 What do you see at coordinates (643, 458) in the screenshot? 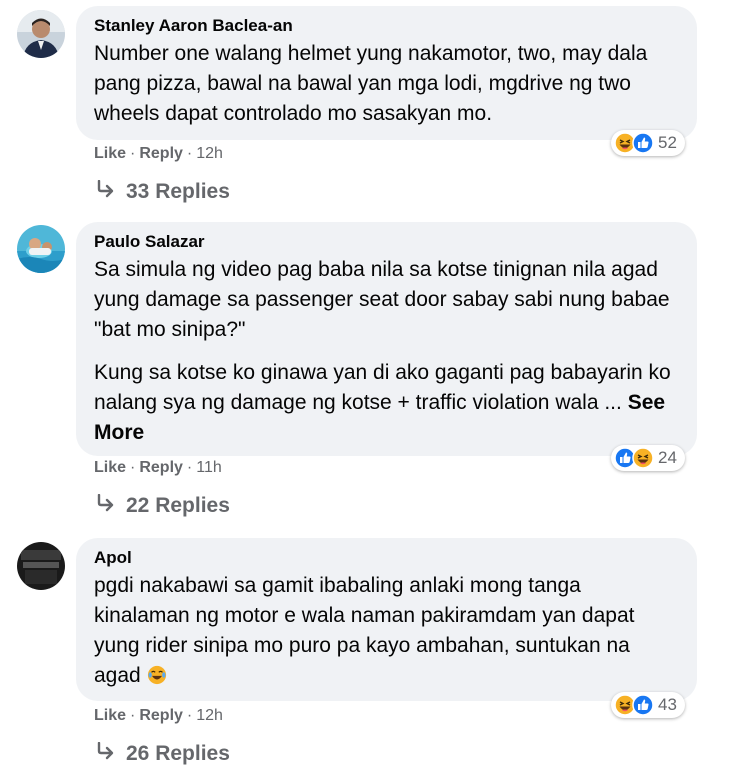
I see `haha-icon` at bounding box center [643, 458].